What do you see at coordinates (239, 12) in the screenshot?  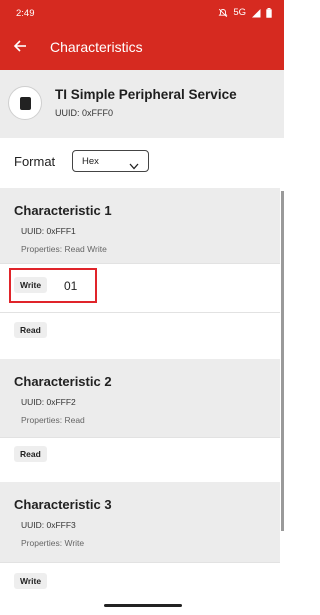 I see `network-label: 5G` at bounding box center [239, 12].